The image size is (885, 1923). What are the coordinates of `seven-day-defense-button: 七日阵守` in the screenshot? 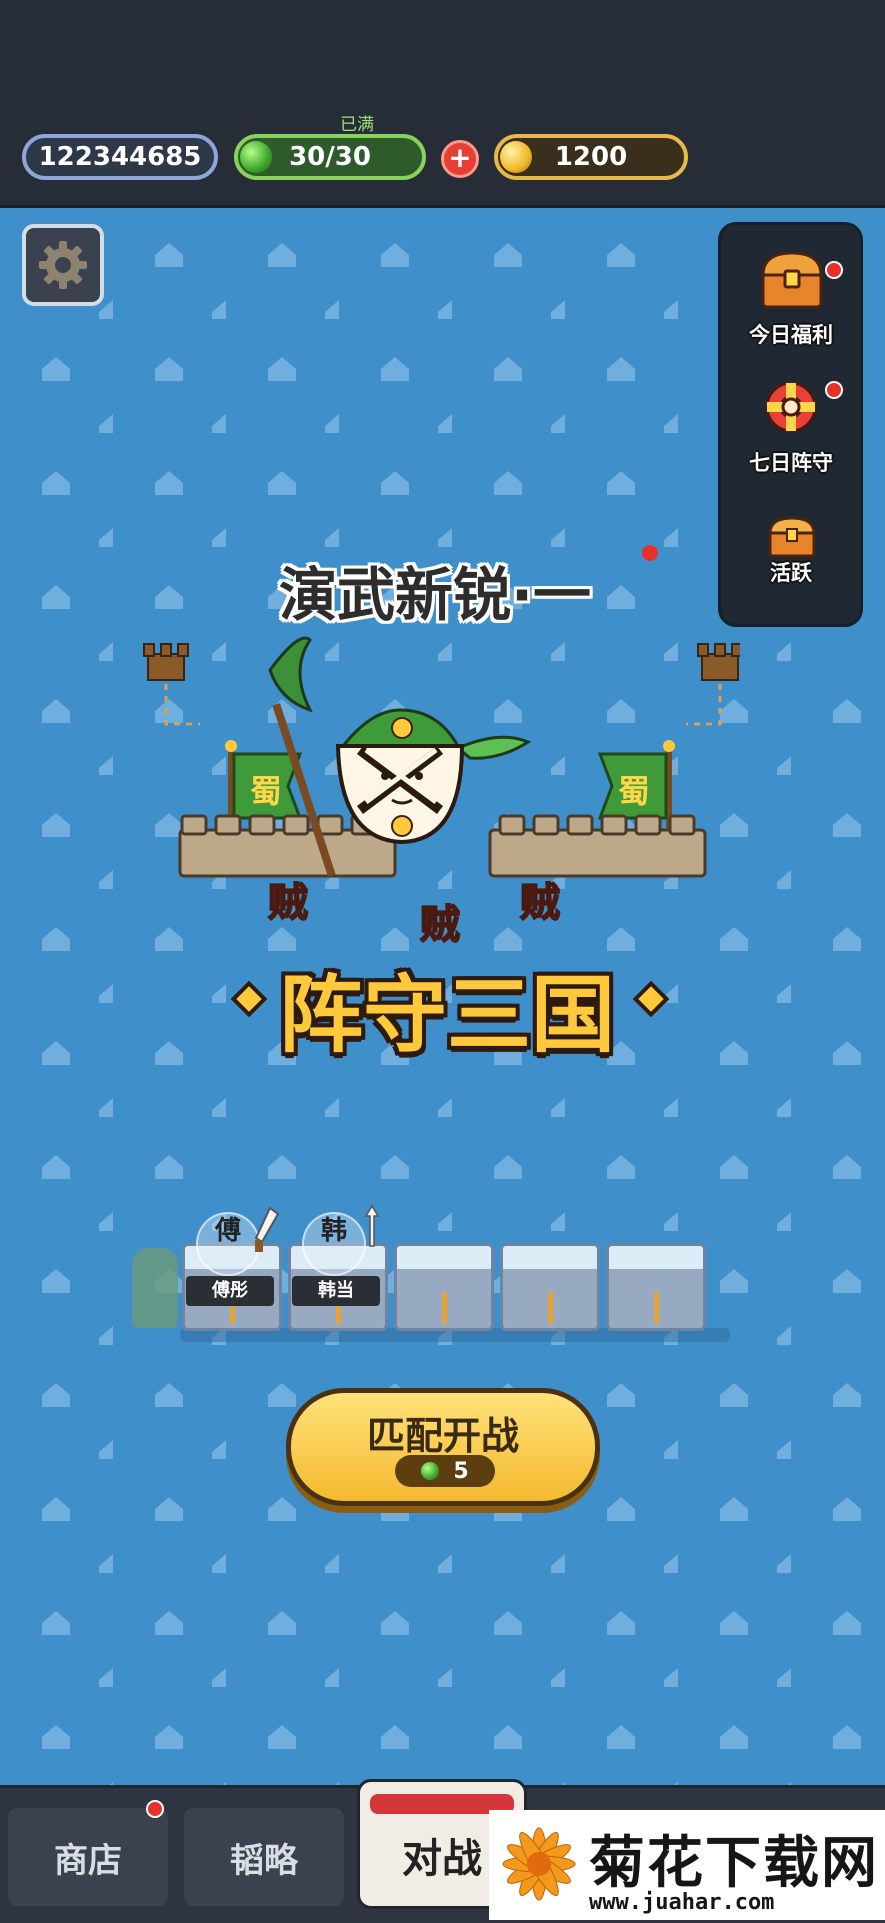 It's located at (791, 420).